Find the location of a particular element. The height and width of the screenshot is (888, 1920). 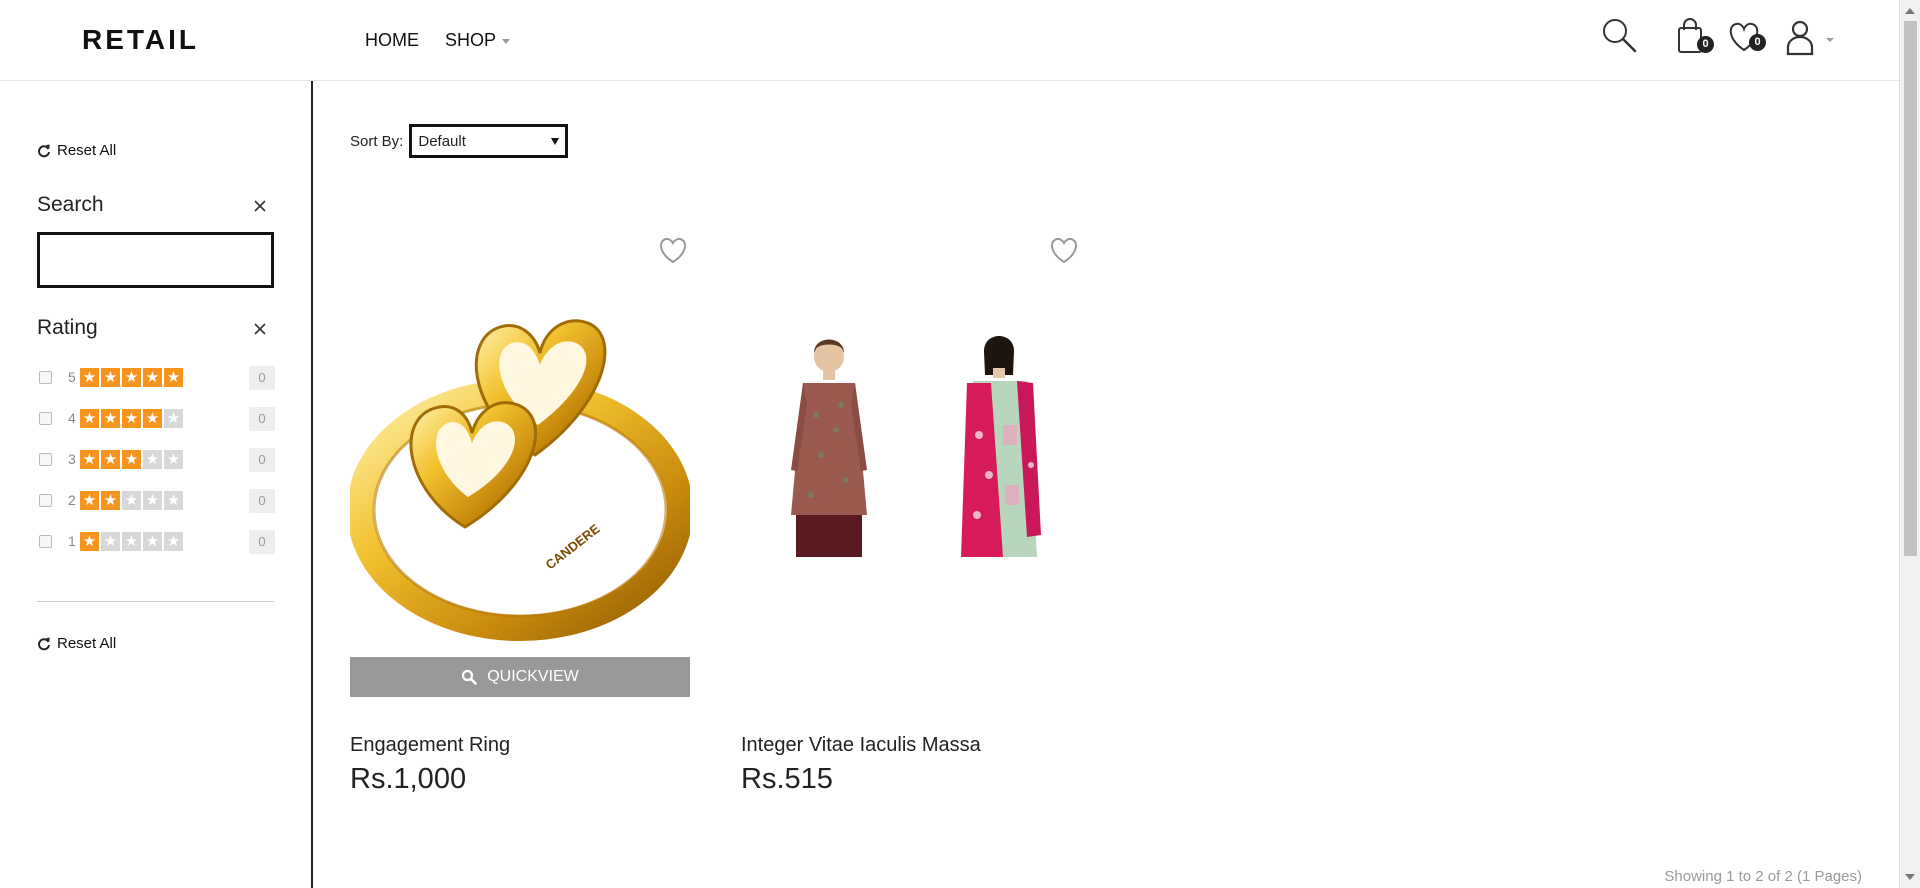

rating-filter-row: 5 ★ ★ ★ ★ ★ 0 is located at coordinates (156, 378).